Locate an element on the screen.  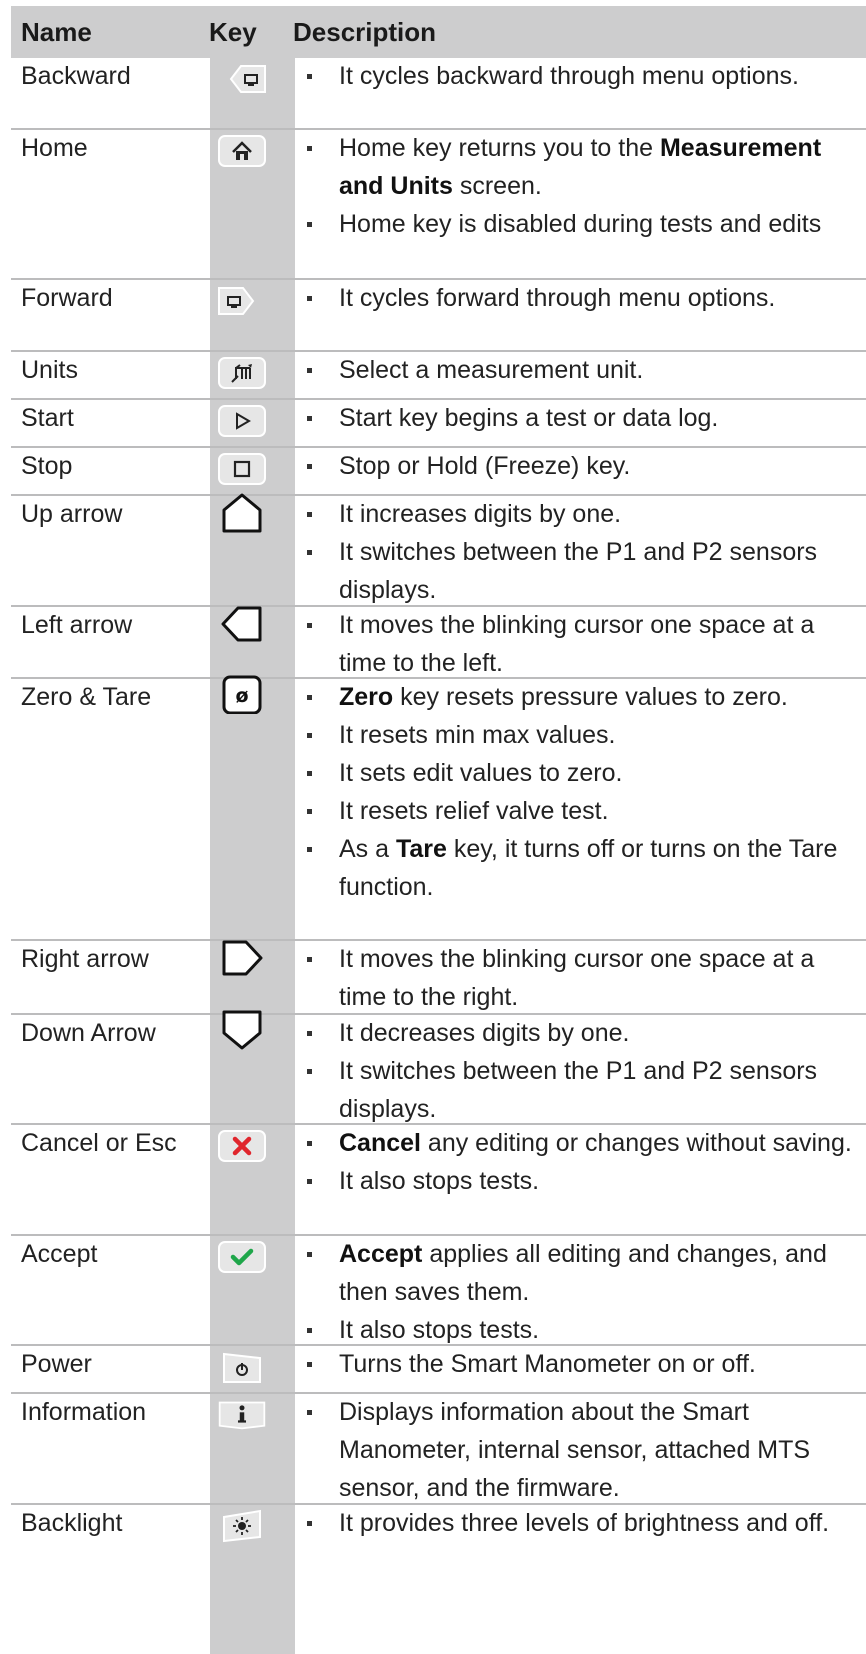
key-name: Backlight is located at coordinates (72, 1523).